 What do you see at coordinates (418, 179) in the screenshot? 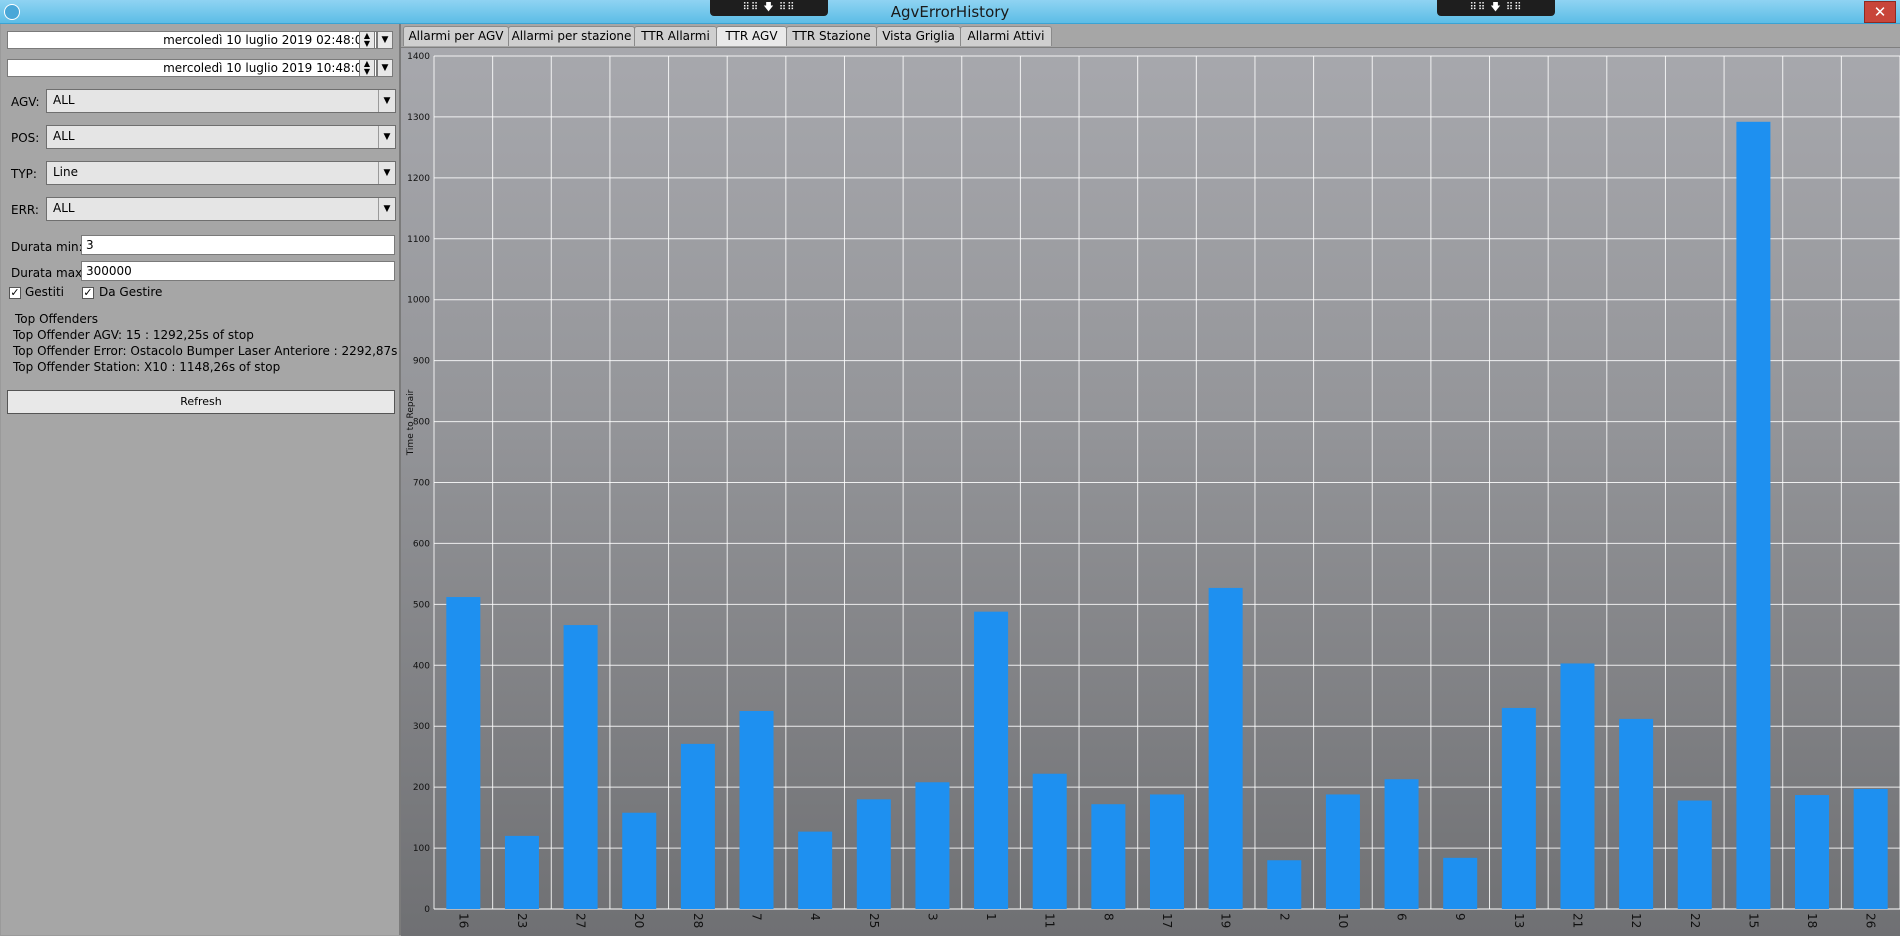
I see `y-tick-label: 1200` at bounding box center [418, 179].